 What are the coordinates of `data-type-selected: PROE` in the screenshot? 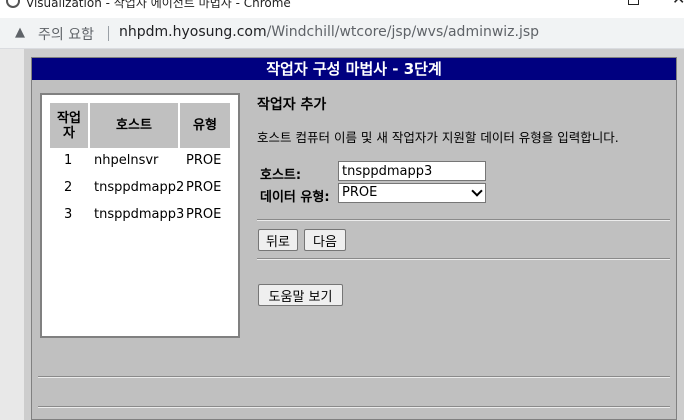 It's located at (360, 192).